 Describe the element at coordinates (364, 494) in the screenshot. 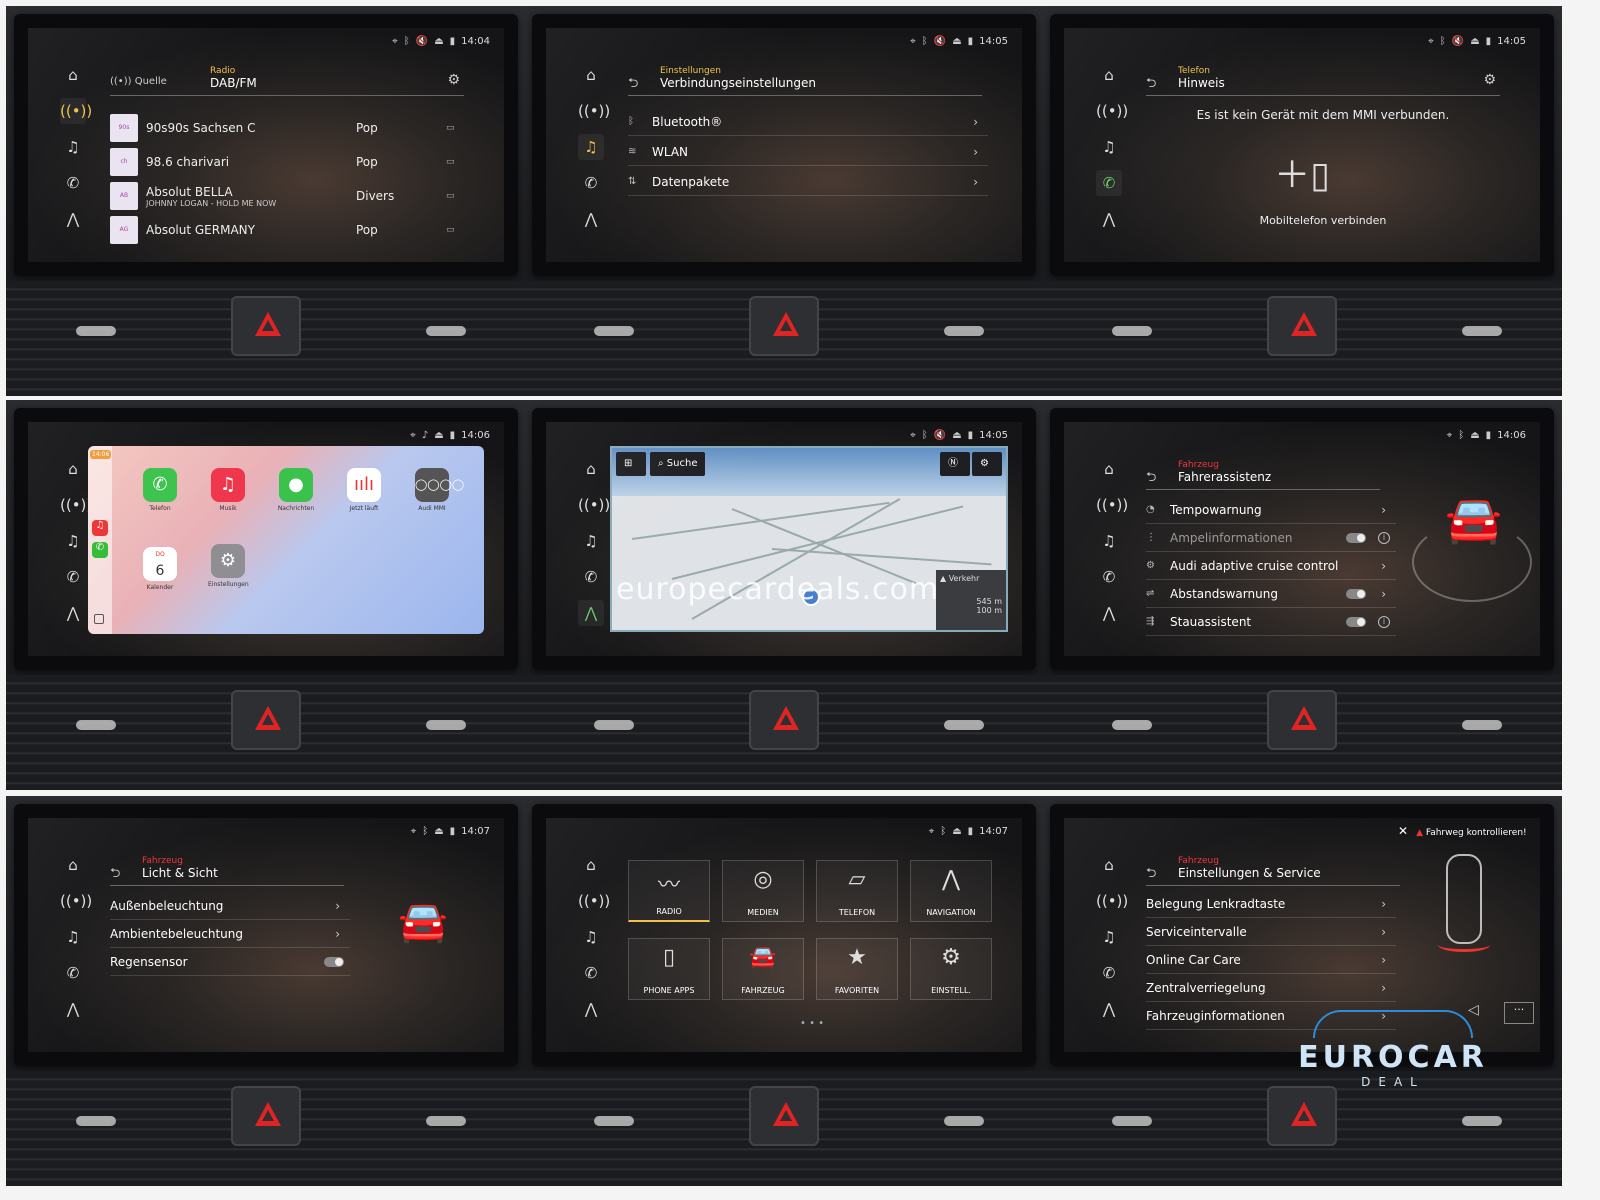

I see `app-jetzt-laeuft: ıılı Jetzt läuft` at that location.